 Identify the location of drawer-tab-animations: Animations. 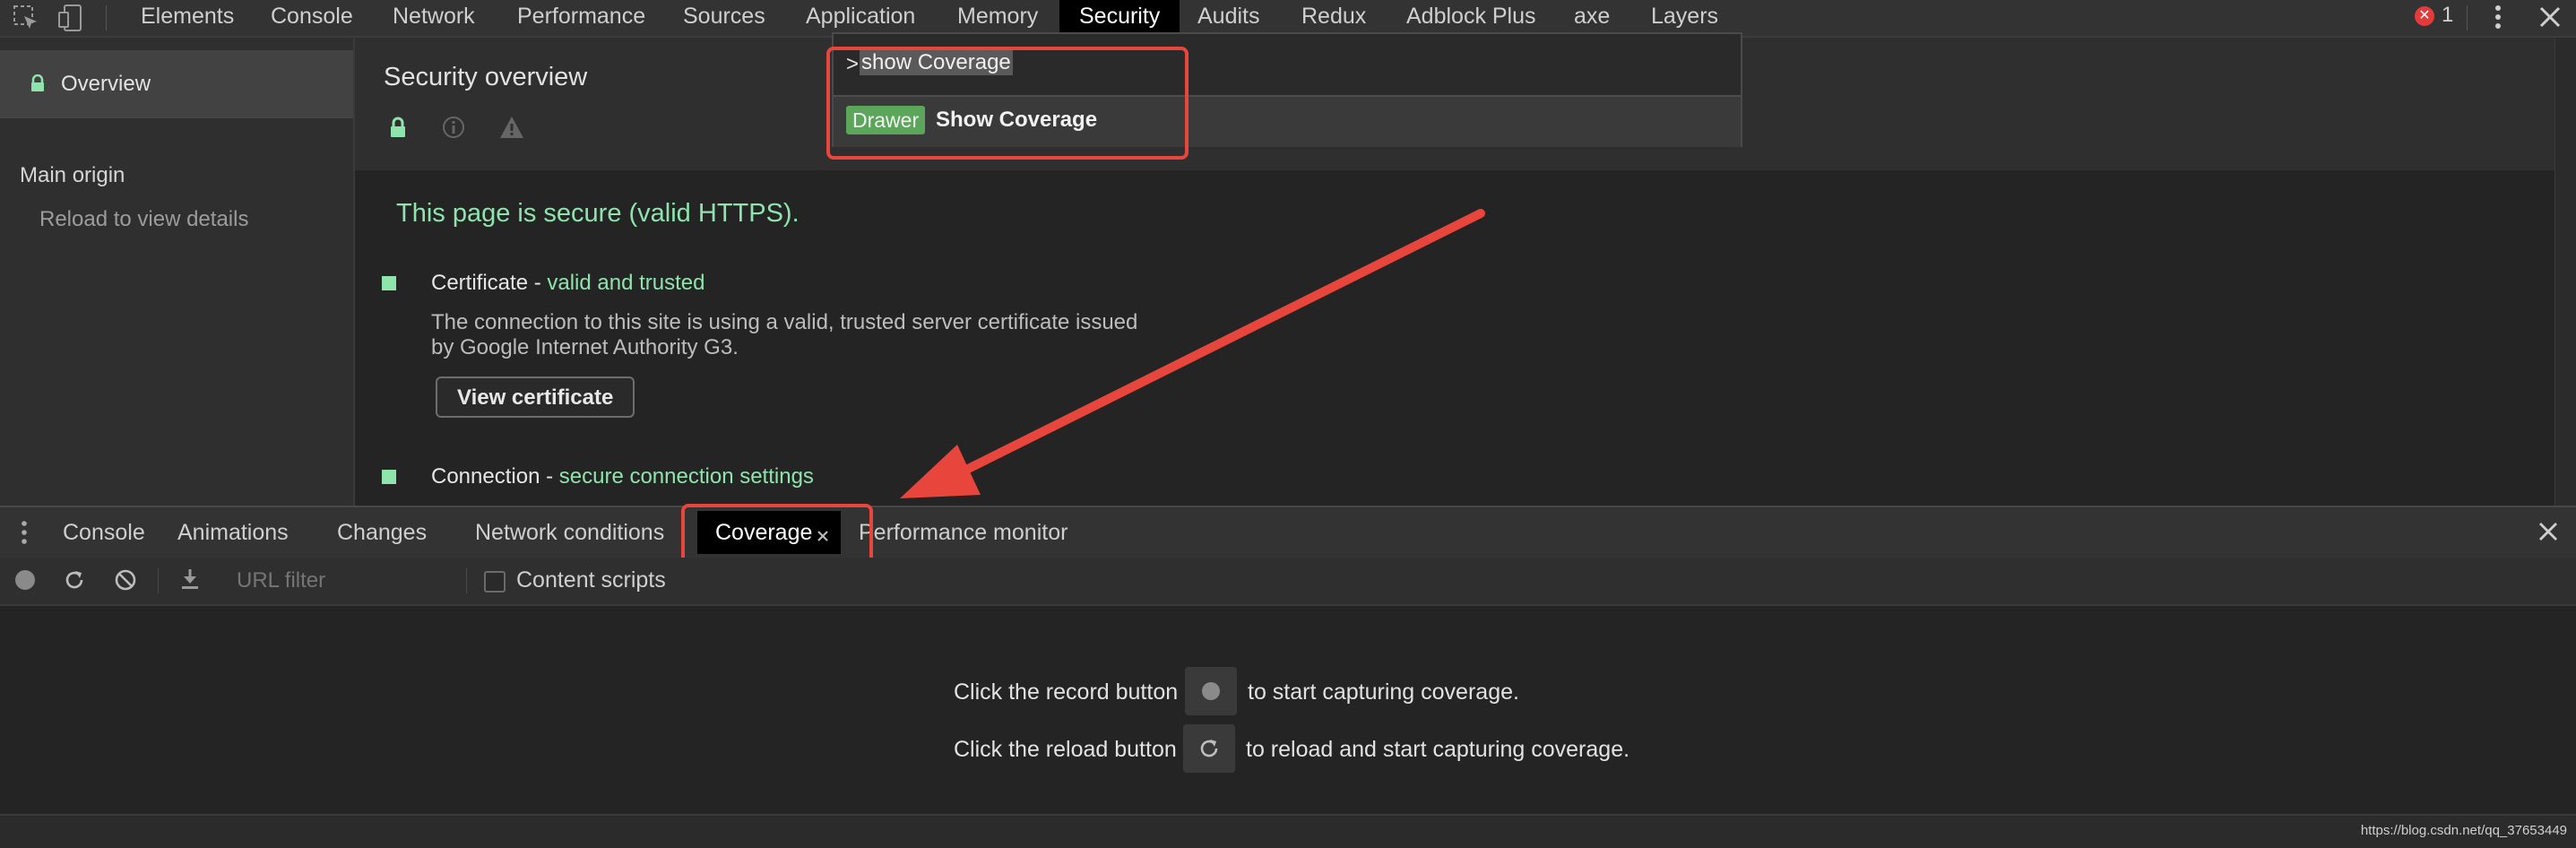
(233, 533).